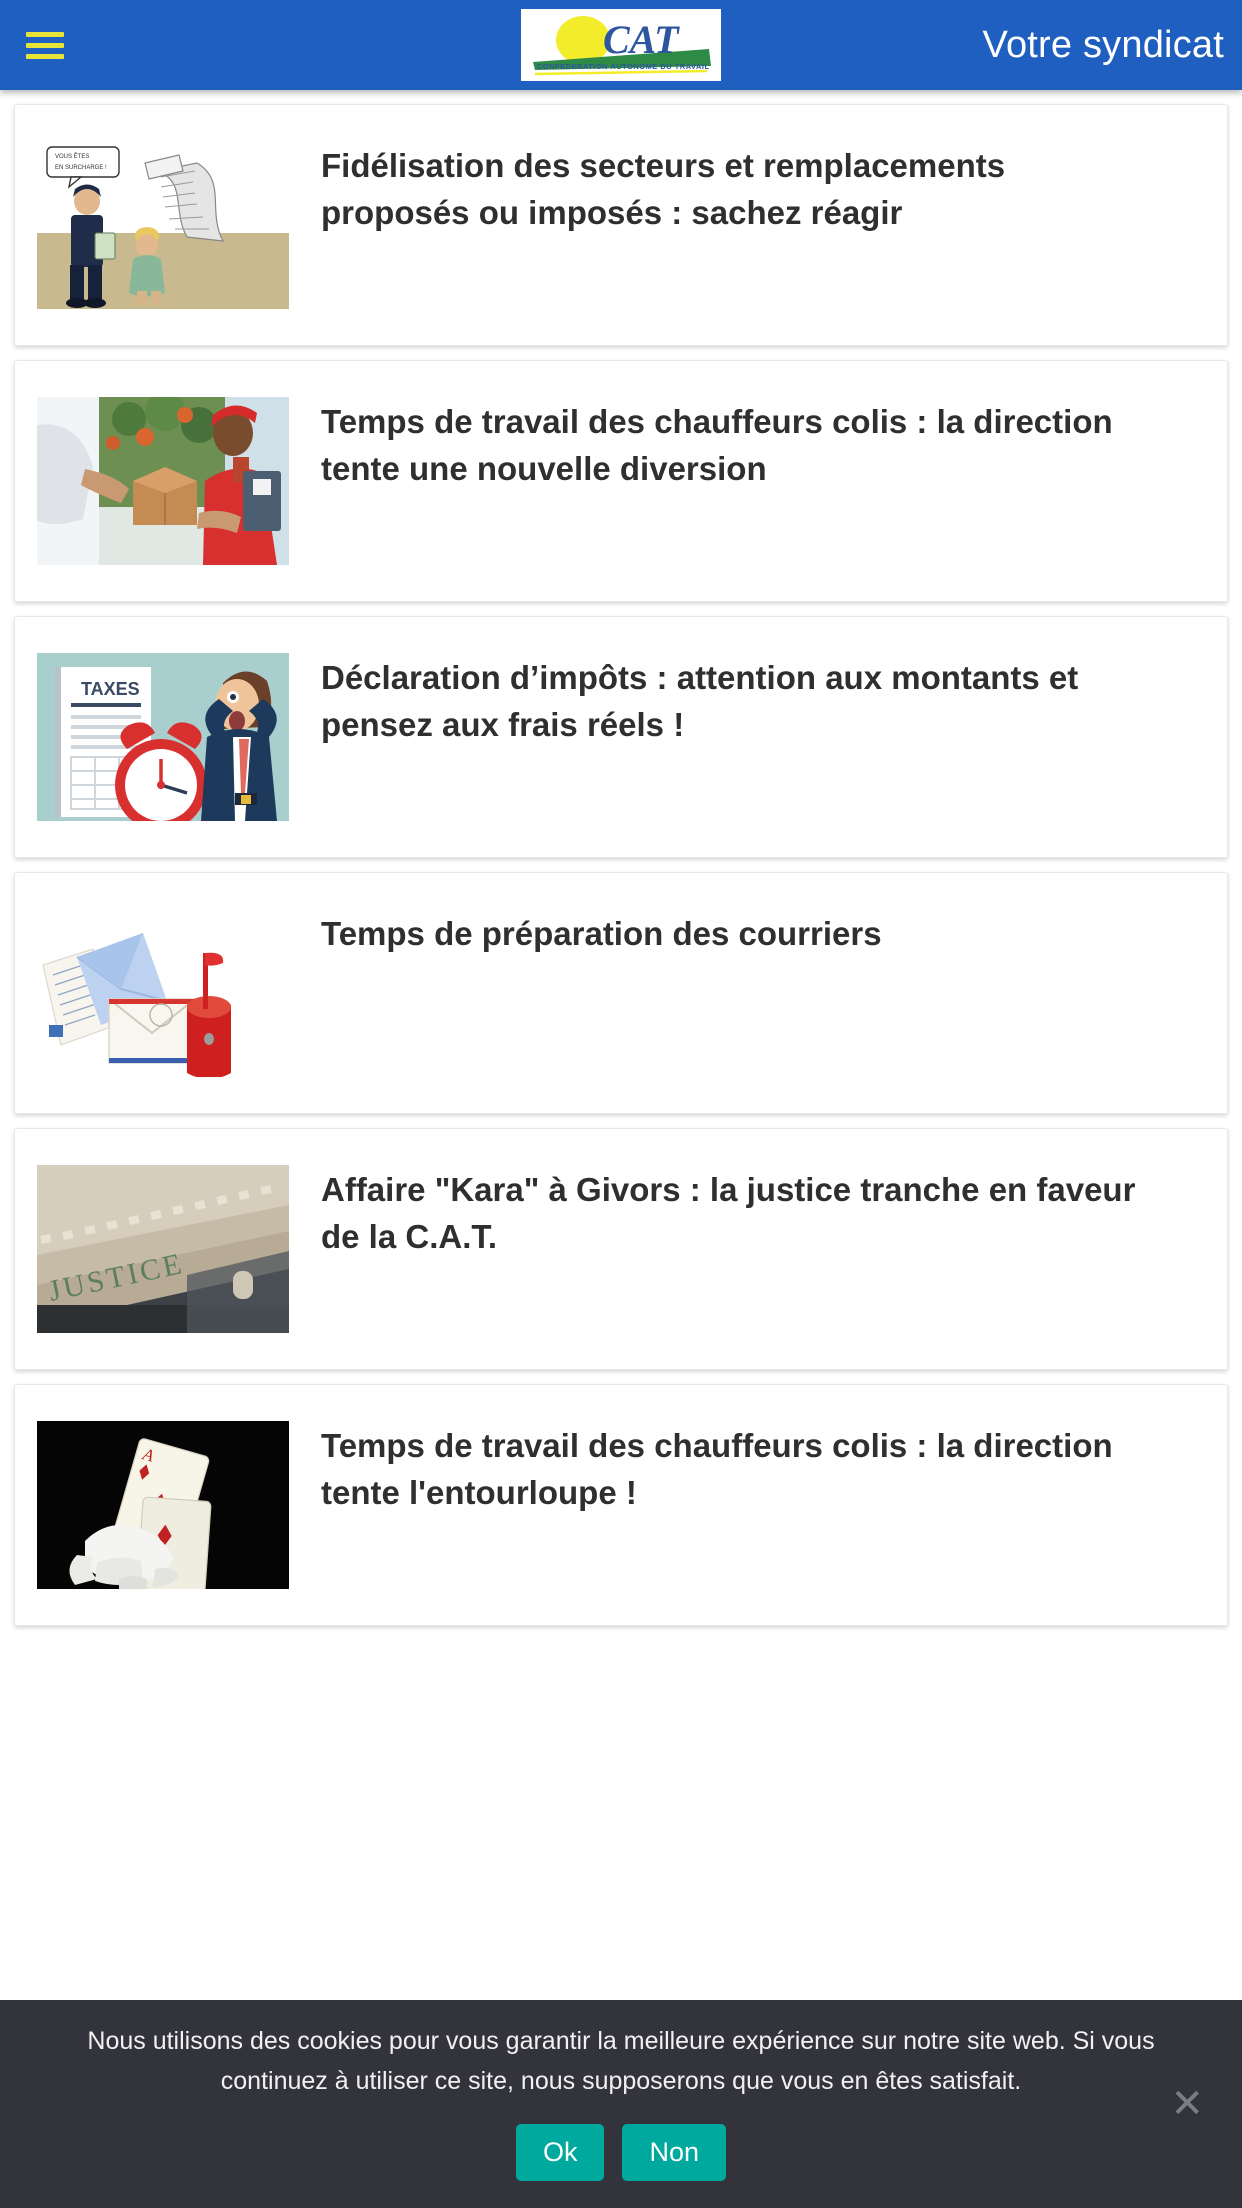 Image resolution: width=1242 pixels, height=2208 pixels. I want to click on hamburger-menu-icon, so click(45, 45).